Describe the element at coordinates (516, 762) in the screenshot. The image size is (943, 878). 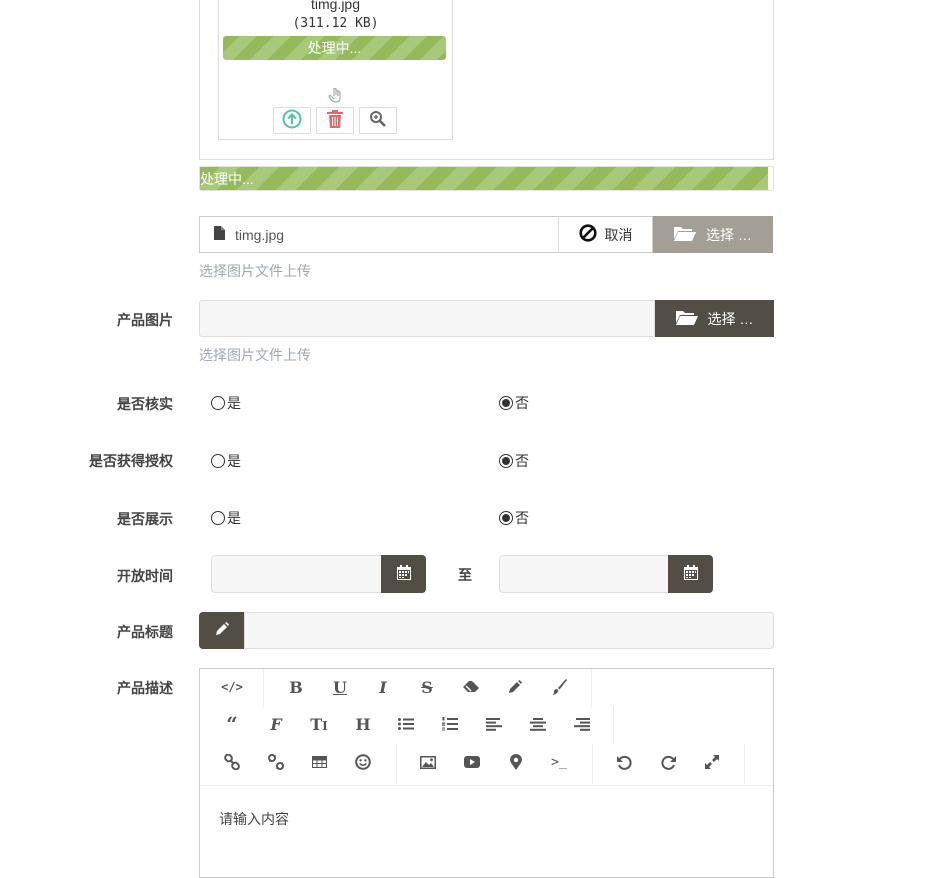
I see `insert-map-button` at that location.